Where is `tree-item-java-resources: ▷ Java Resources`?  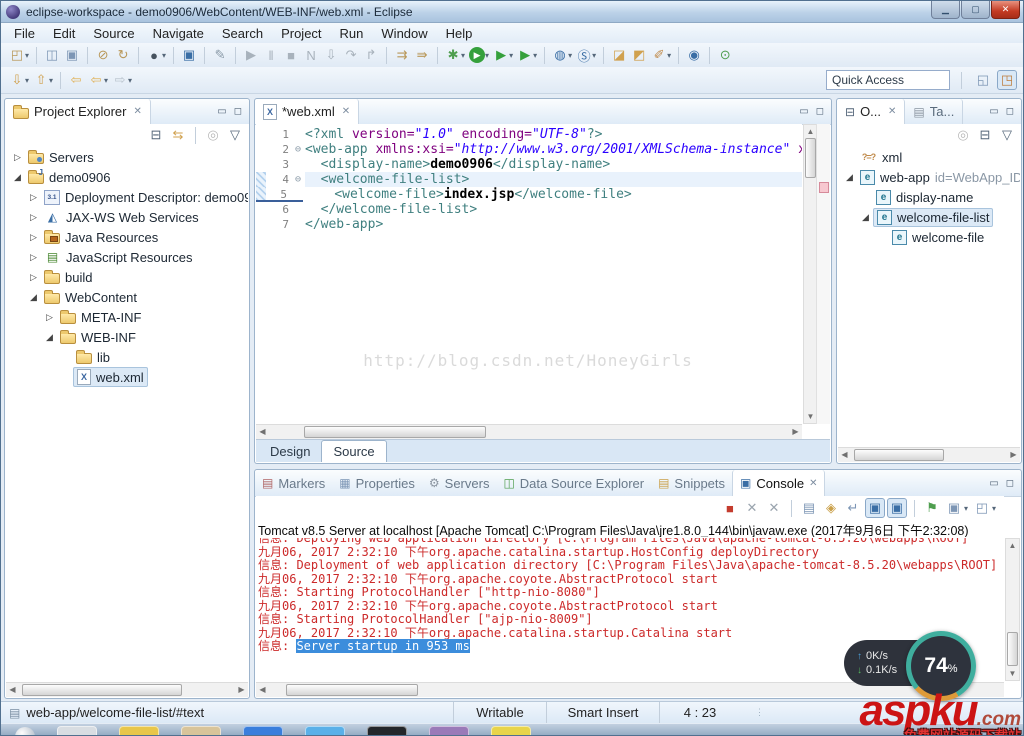 tree-item-java-resources: ▷ Java Resources is located at coordinates (127, 237).